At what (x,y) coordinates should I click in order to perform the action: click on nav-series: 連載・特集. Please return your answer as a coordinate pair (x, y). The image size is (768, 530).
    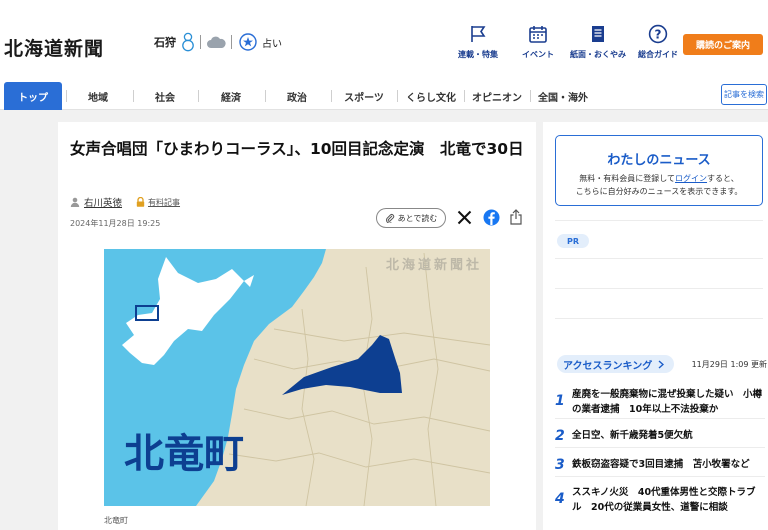
    Looking at the image, I should click on (478, 42).